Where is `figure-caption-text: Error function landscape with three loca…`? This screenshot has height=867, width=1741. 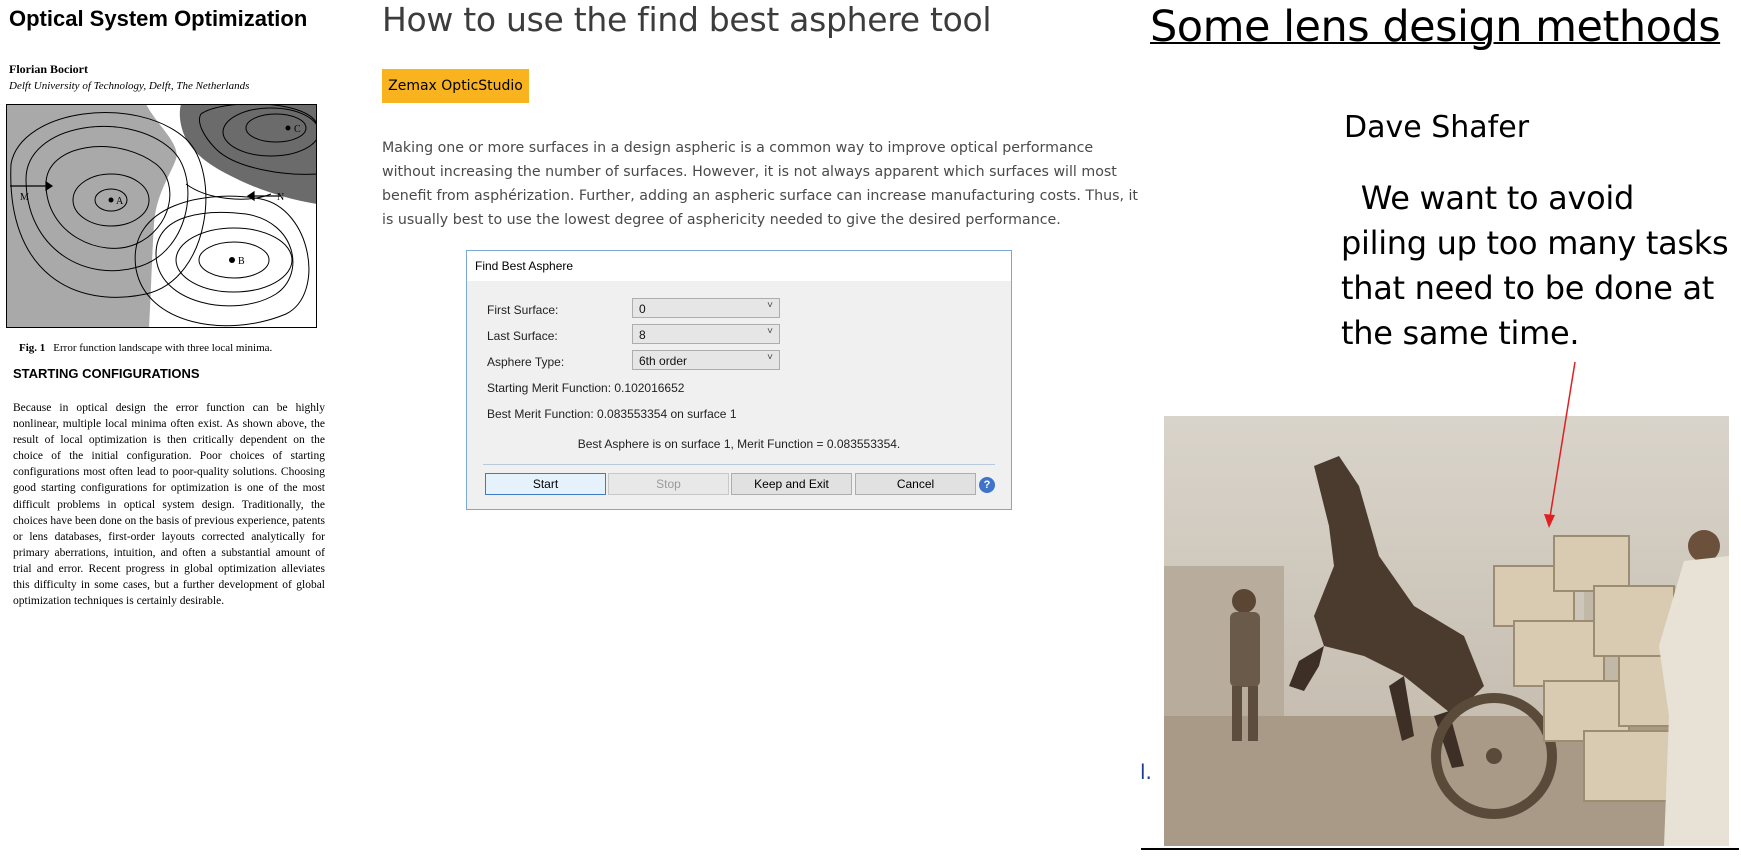 figure-caption-text: Error function landscape with three loca… is located at coordinates (163, 348).